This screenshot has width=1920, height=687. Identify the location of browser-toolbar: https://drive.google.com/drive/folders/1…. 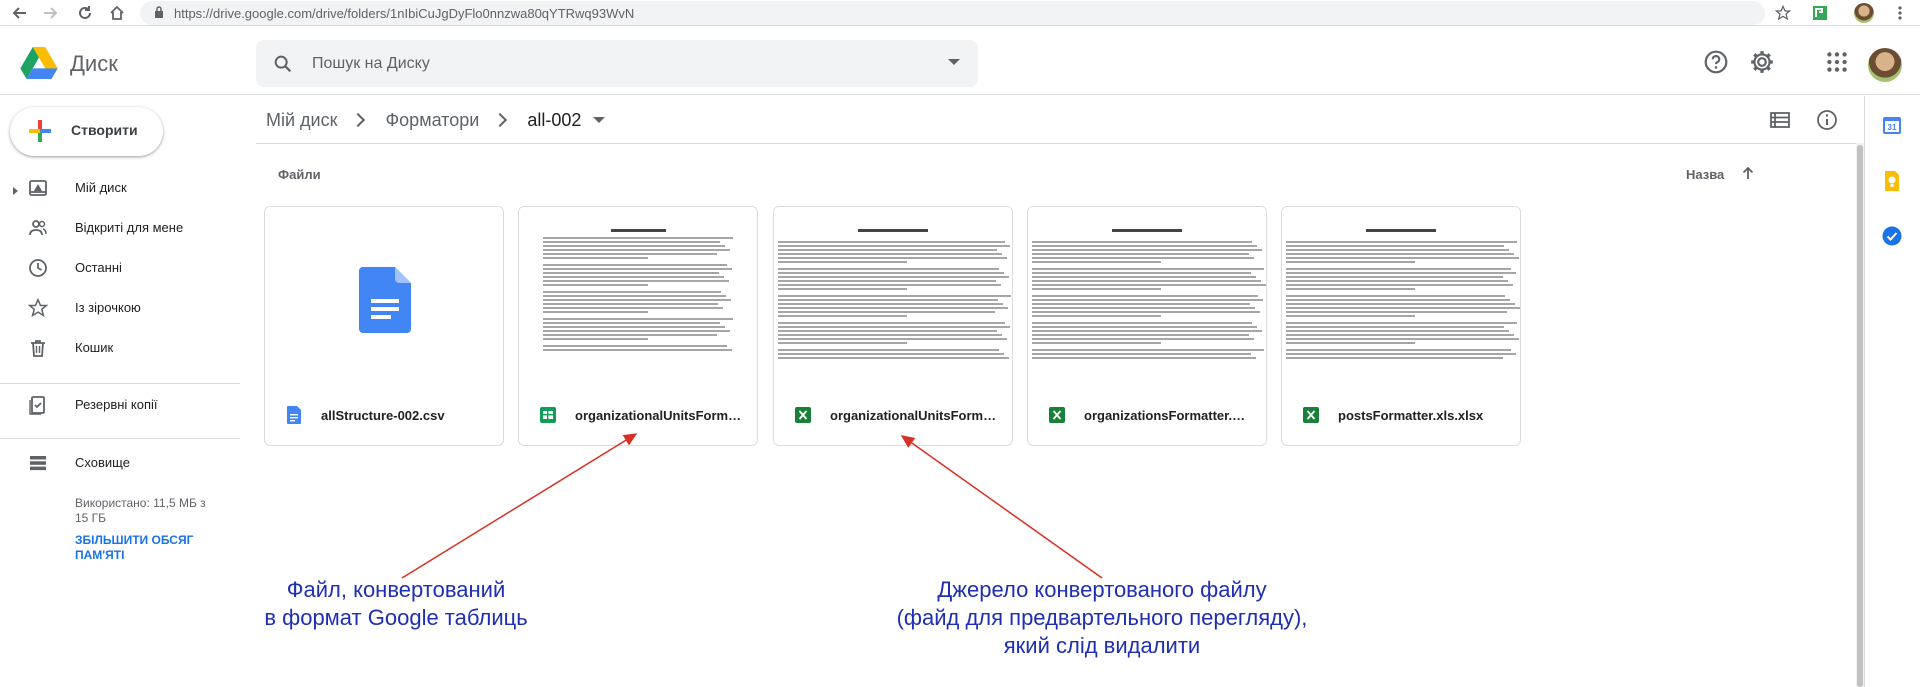
(960, 13).